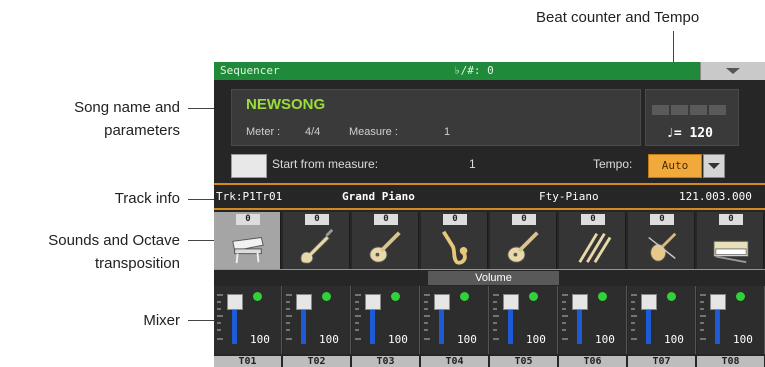  What do you see at coordinates (618, 17) in the screenshot?
I see `callout-beat-tempo: Beat counter and Tempo` at bounding box center [618, 17].